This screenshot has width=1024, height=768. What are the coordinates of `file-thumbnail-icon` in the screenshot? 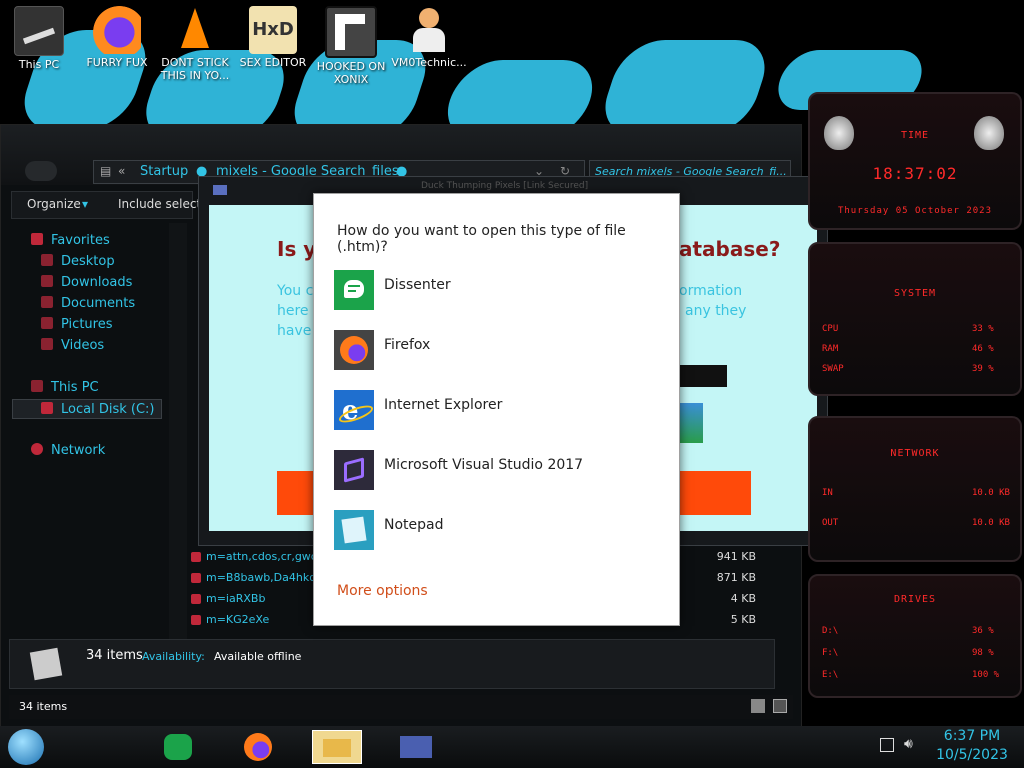 It's located at (46, 664).